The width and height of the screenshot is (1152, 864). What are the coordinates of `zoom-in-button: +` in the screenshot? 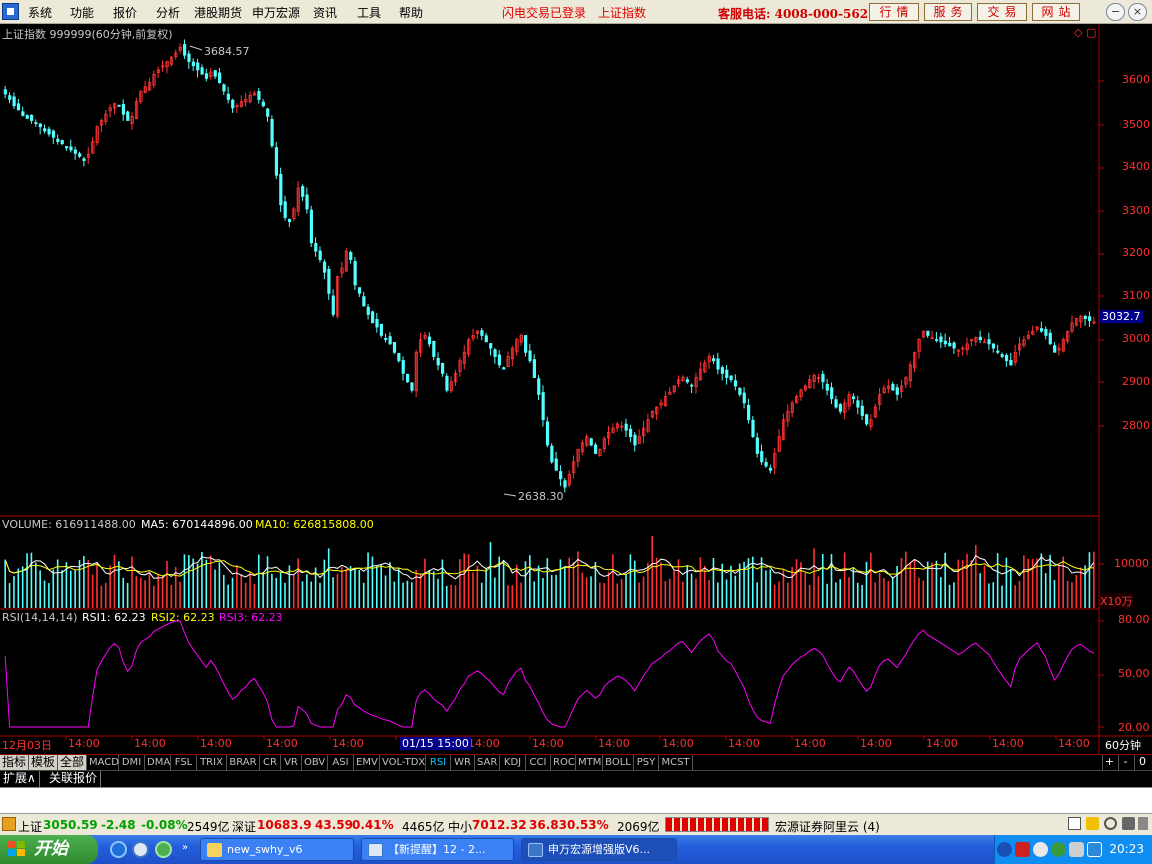 It's located at (1109, 762).